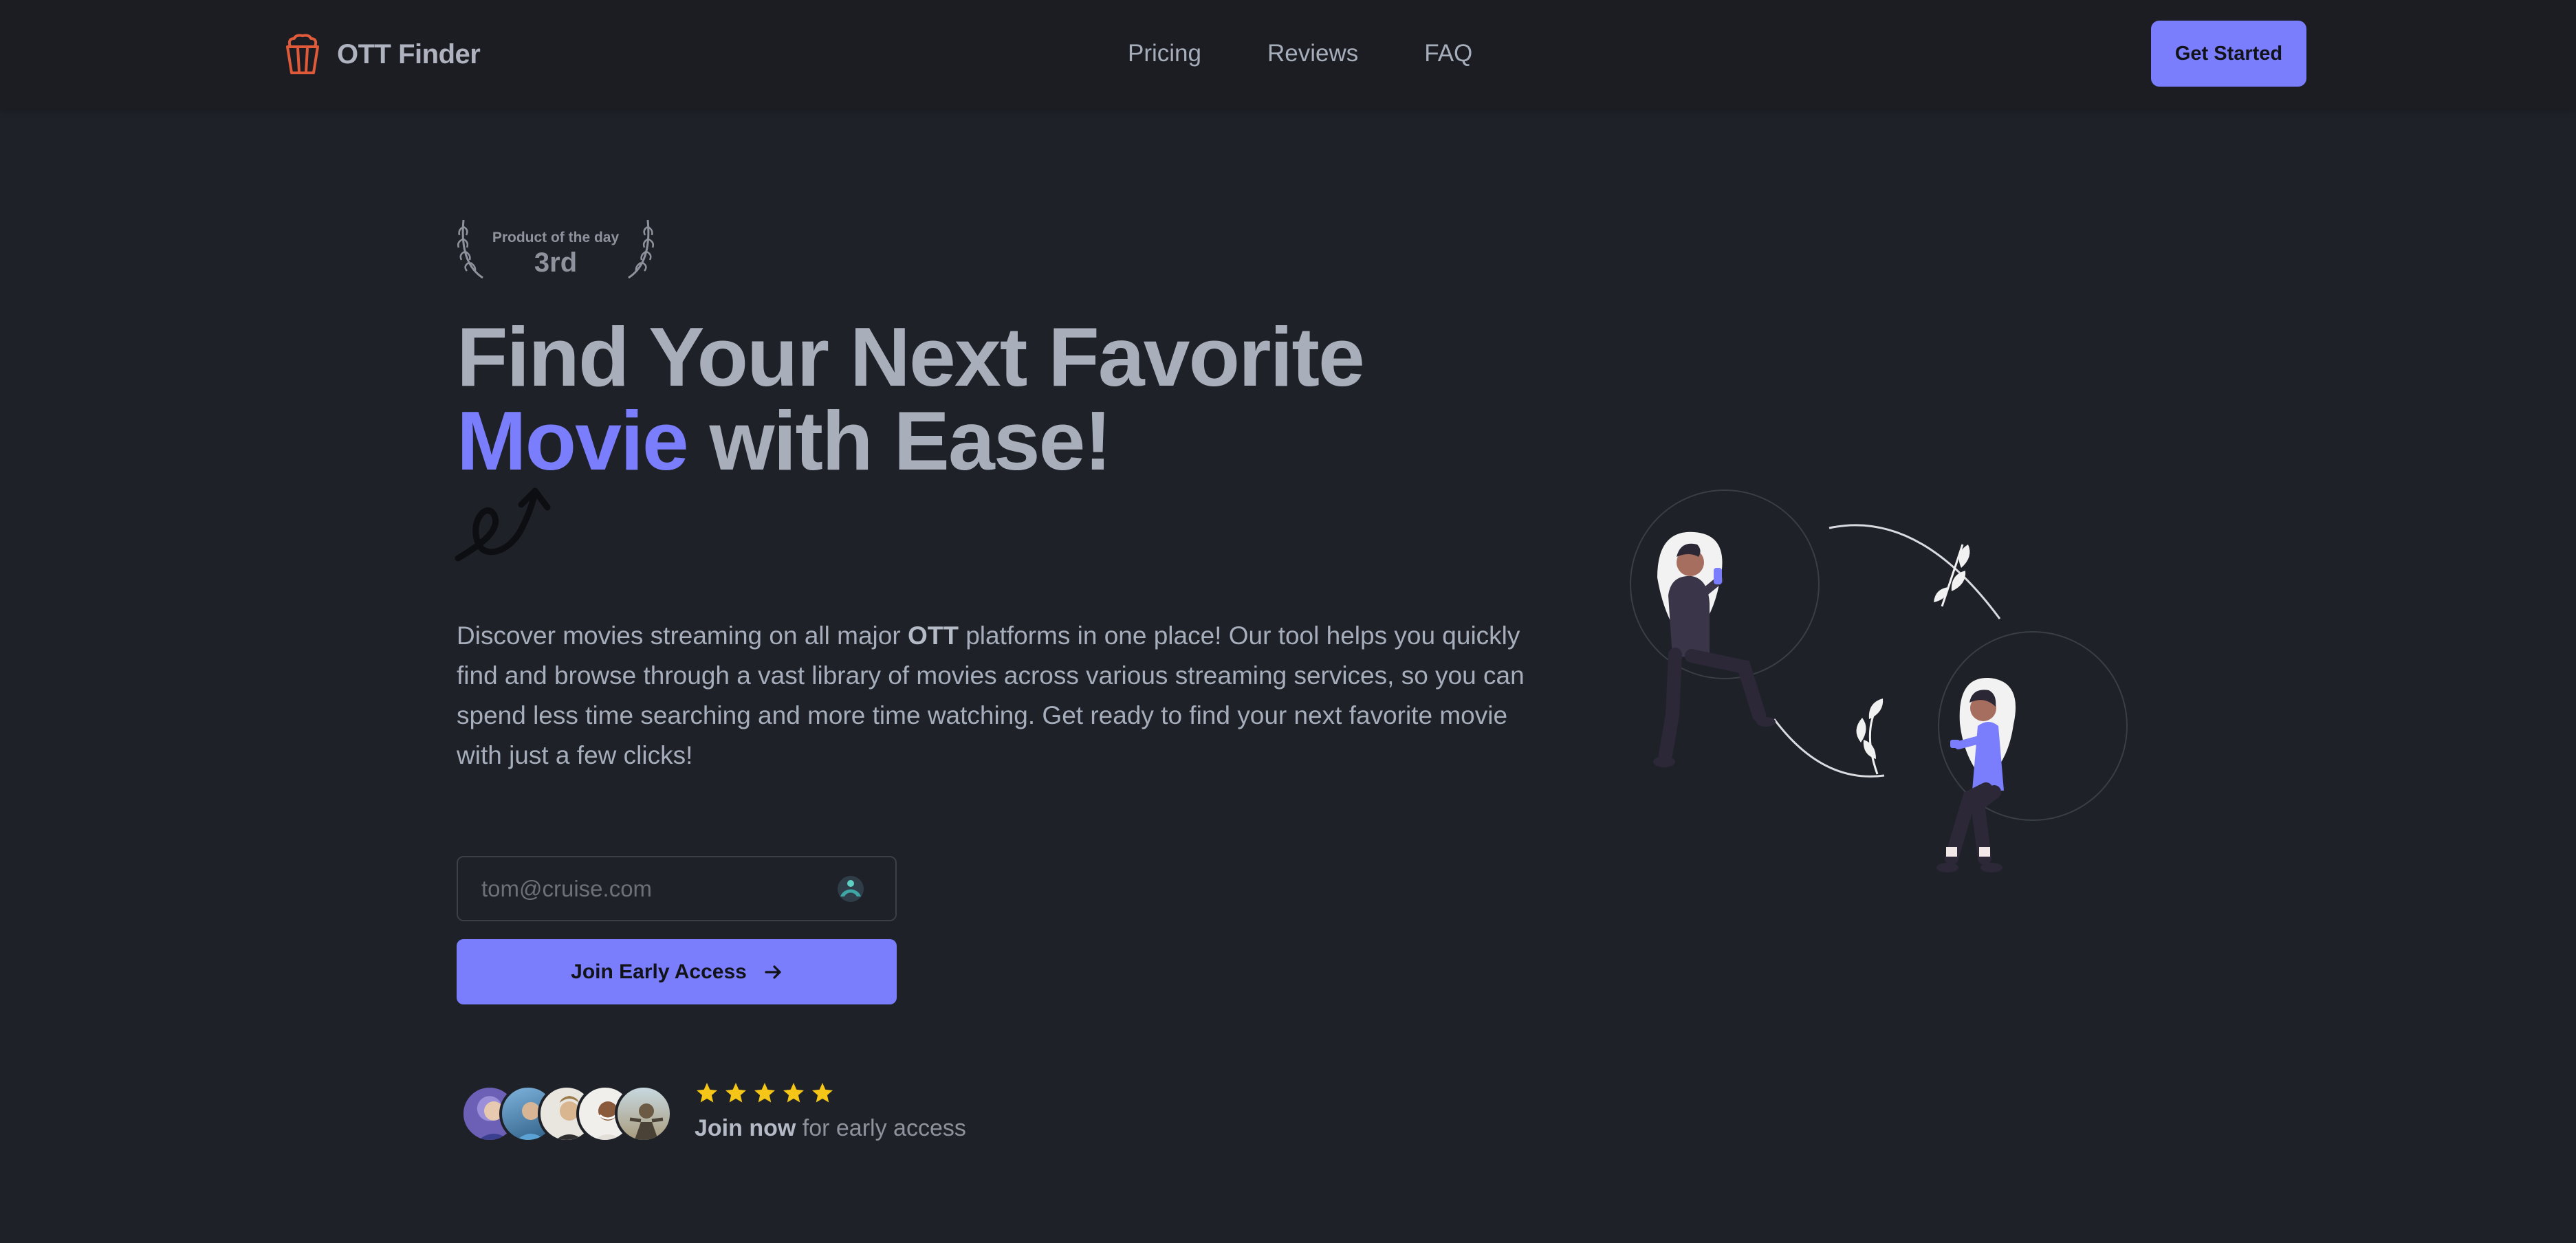  Describe the element at coordinates (503, 524) in the screenshot. I see `squiggle-arrow-icon` at that location.